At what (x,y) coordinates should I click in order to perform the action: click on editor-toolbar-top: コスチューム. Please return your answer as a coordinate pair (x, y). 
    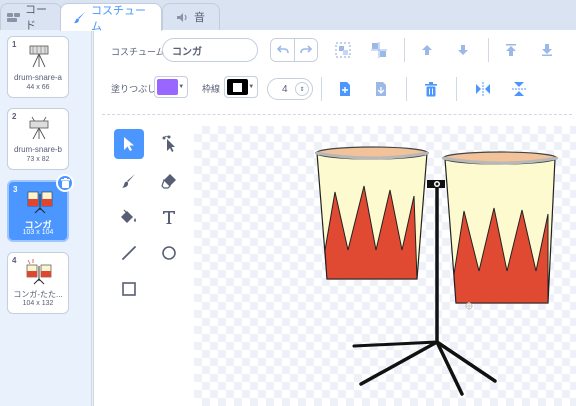
    Looking at the image, I should click on (335, 50).